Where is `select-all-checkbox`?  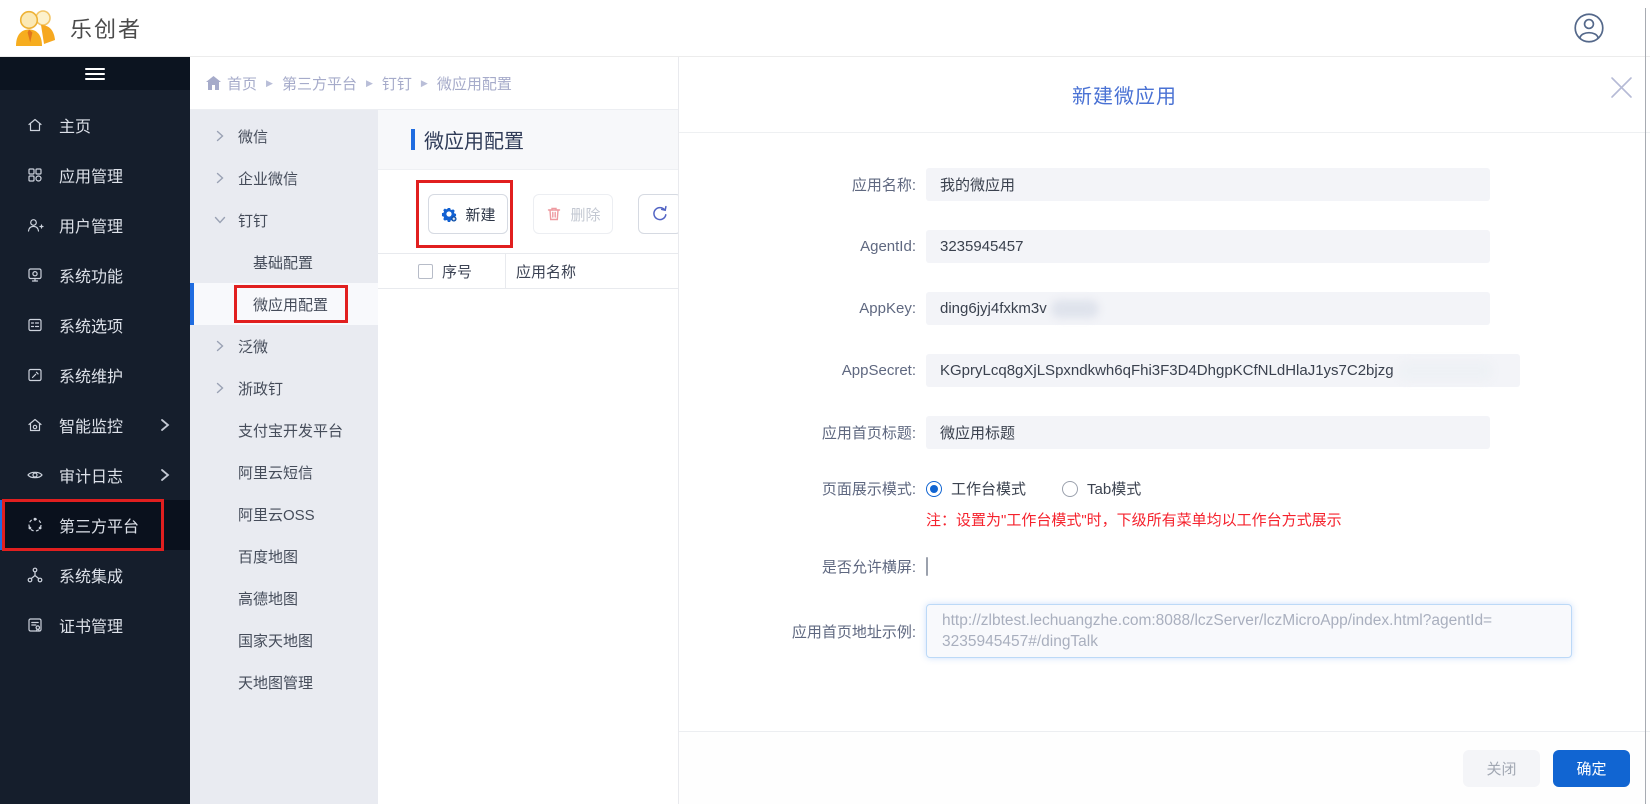
select-all-checkbox is located at coordinates (425, 271).